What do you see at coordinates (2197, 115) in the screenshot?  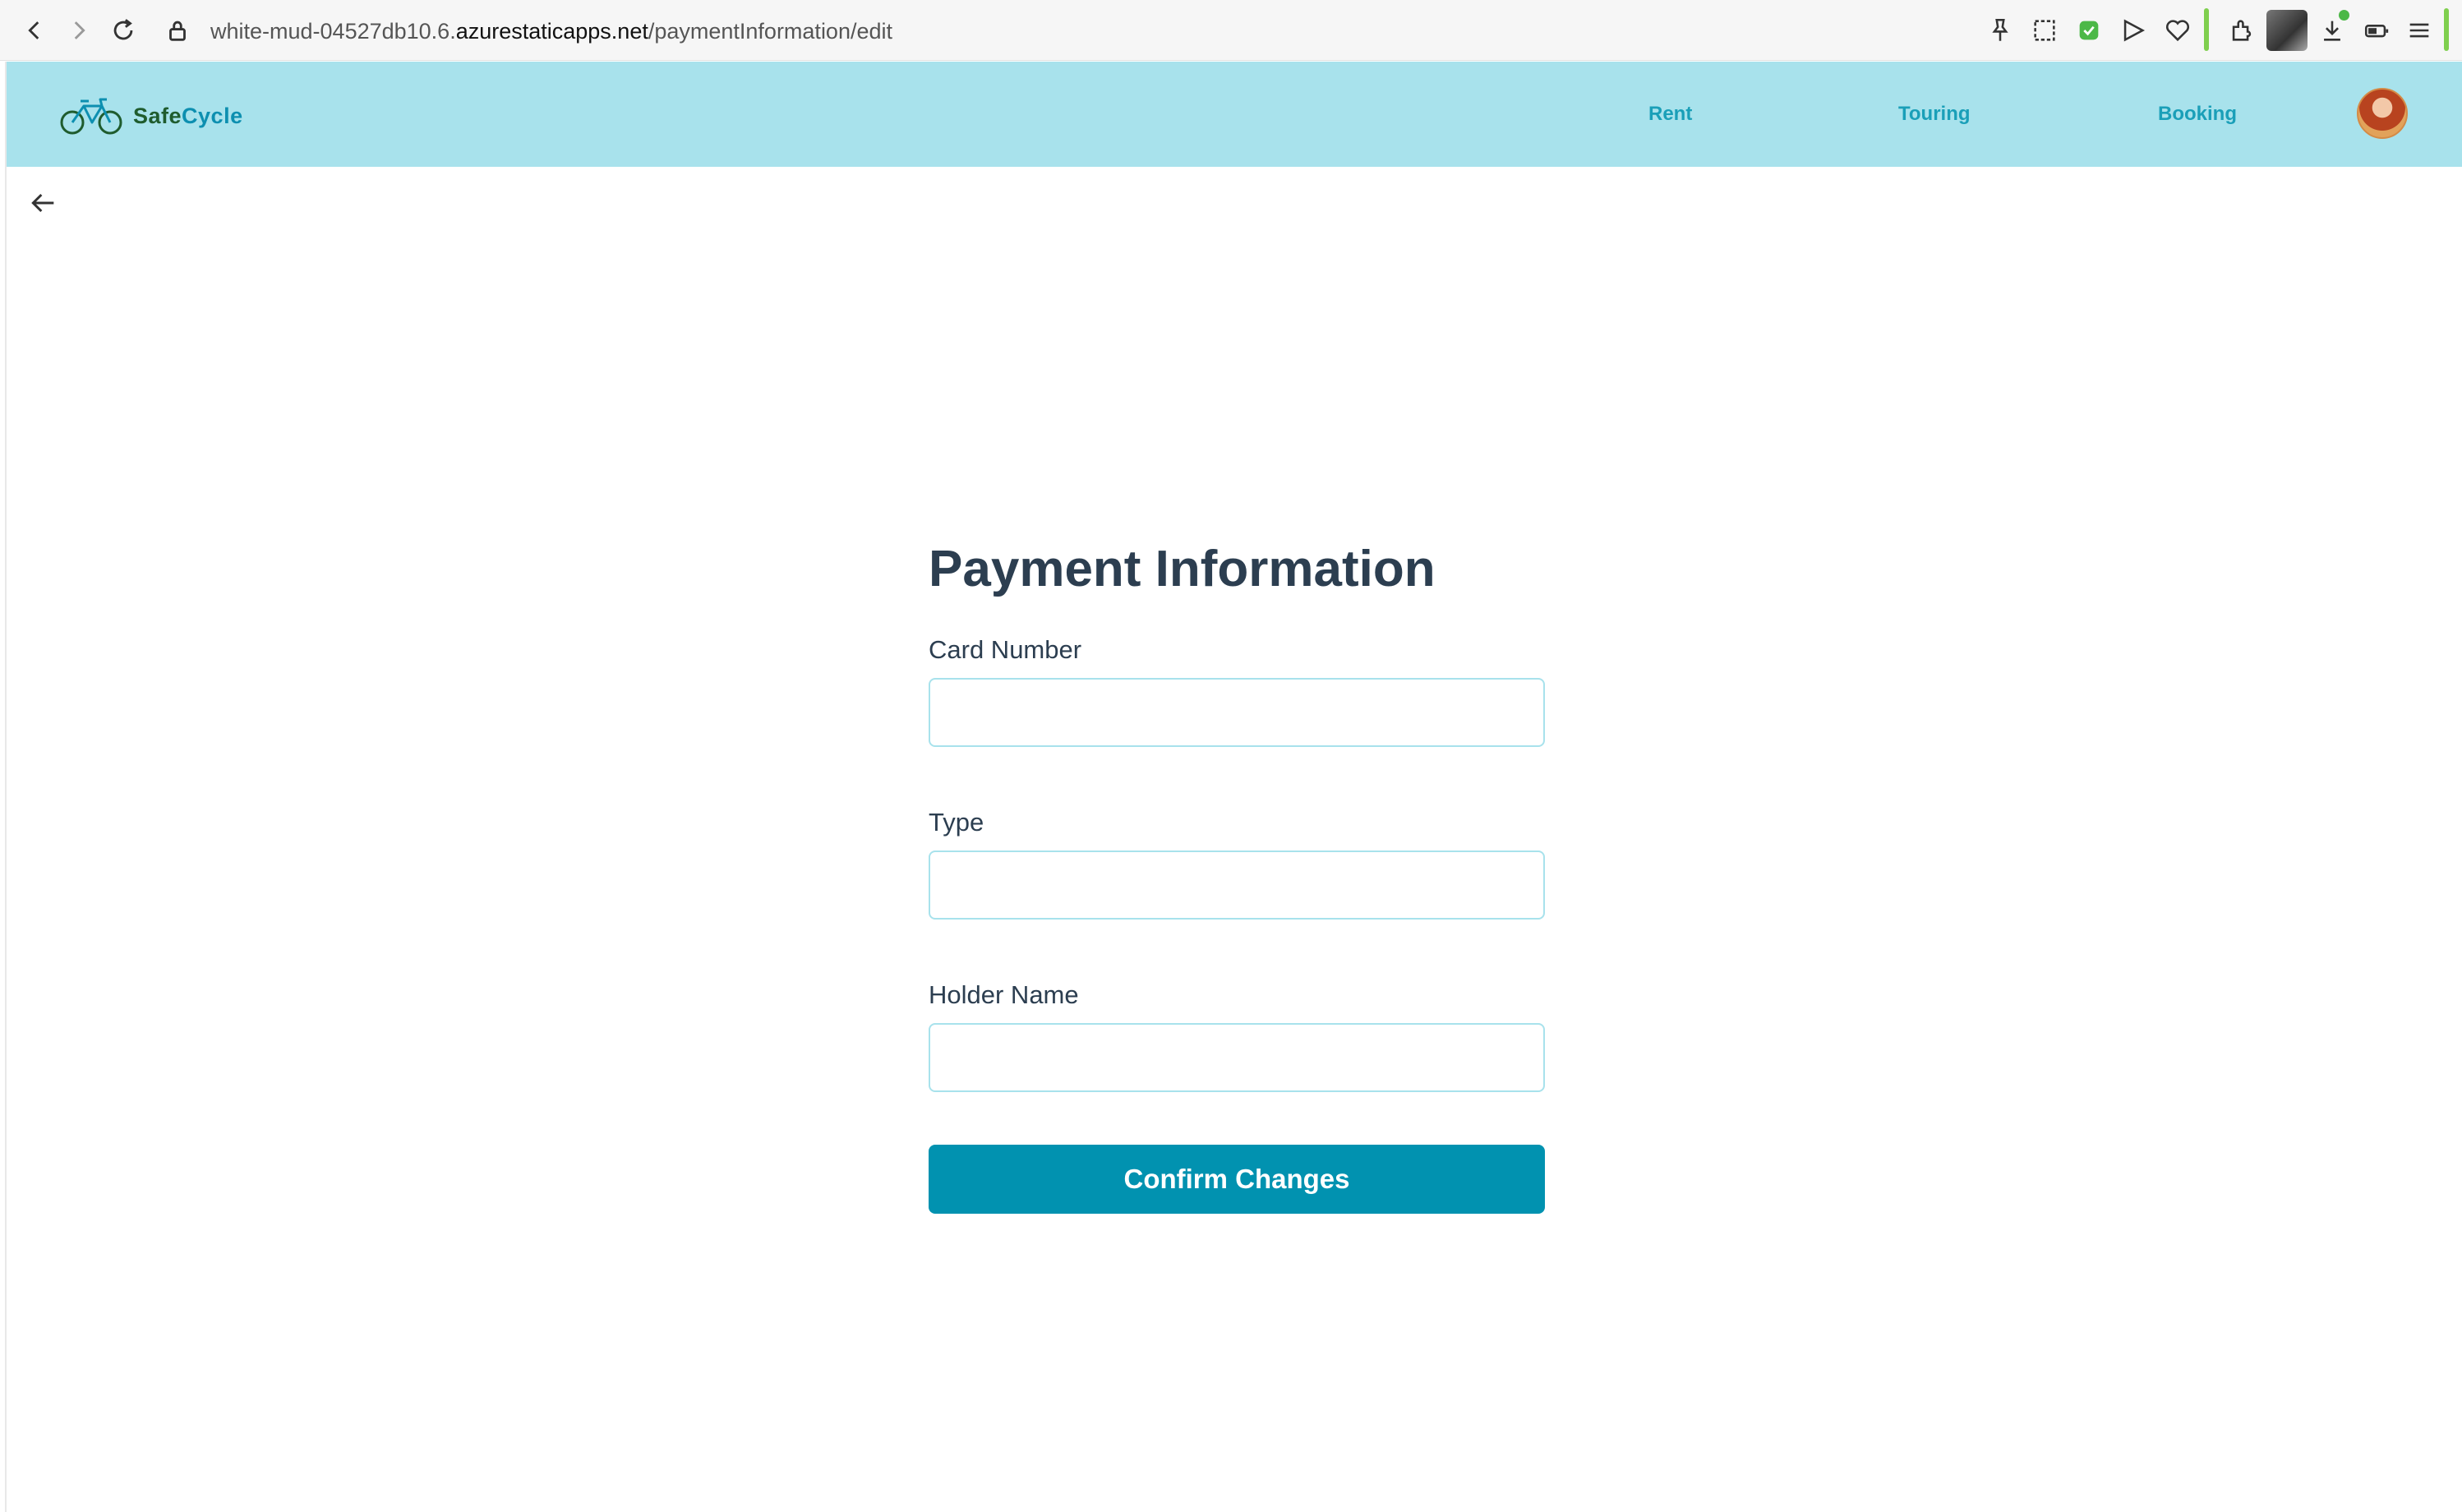 I see `nav-booking: Booking` at bounding box center [2197, 115].